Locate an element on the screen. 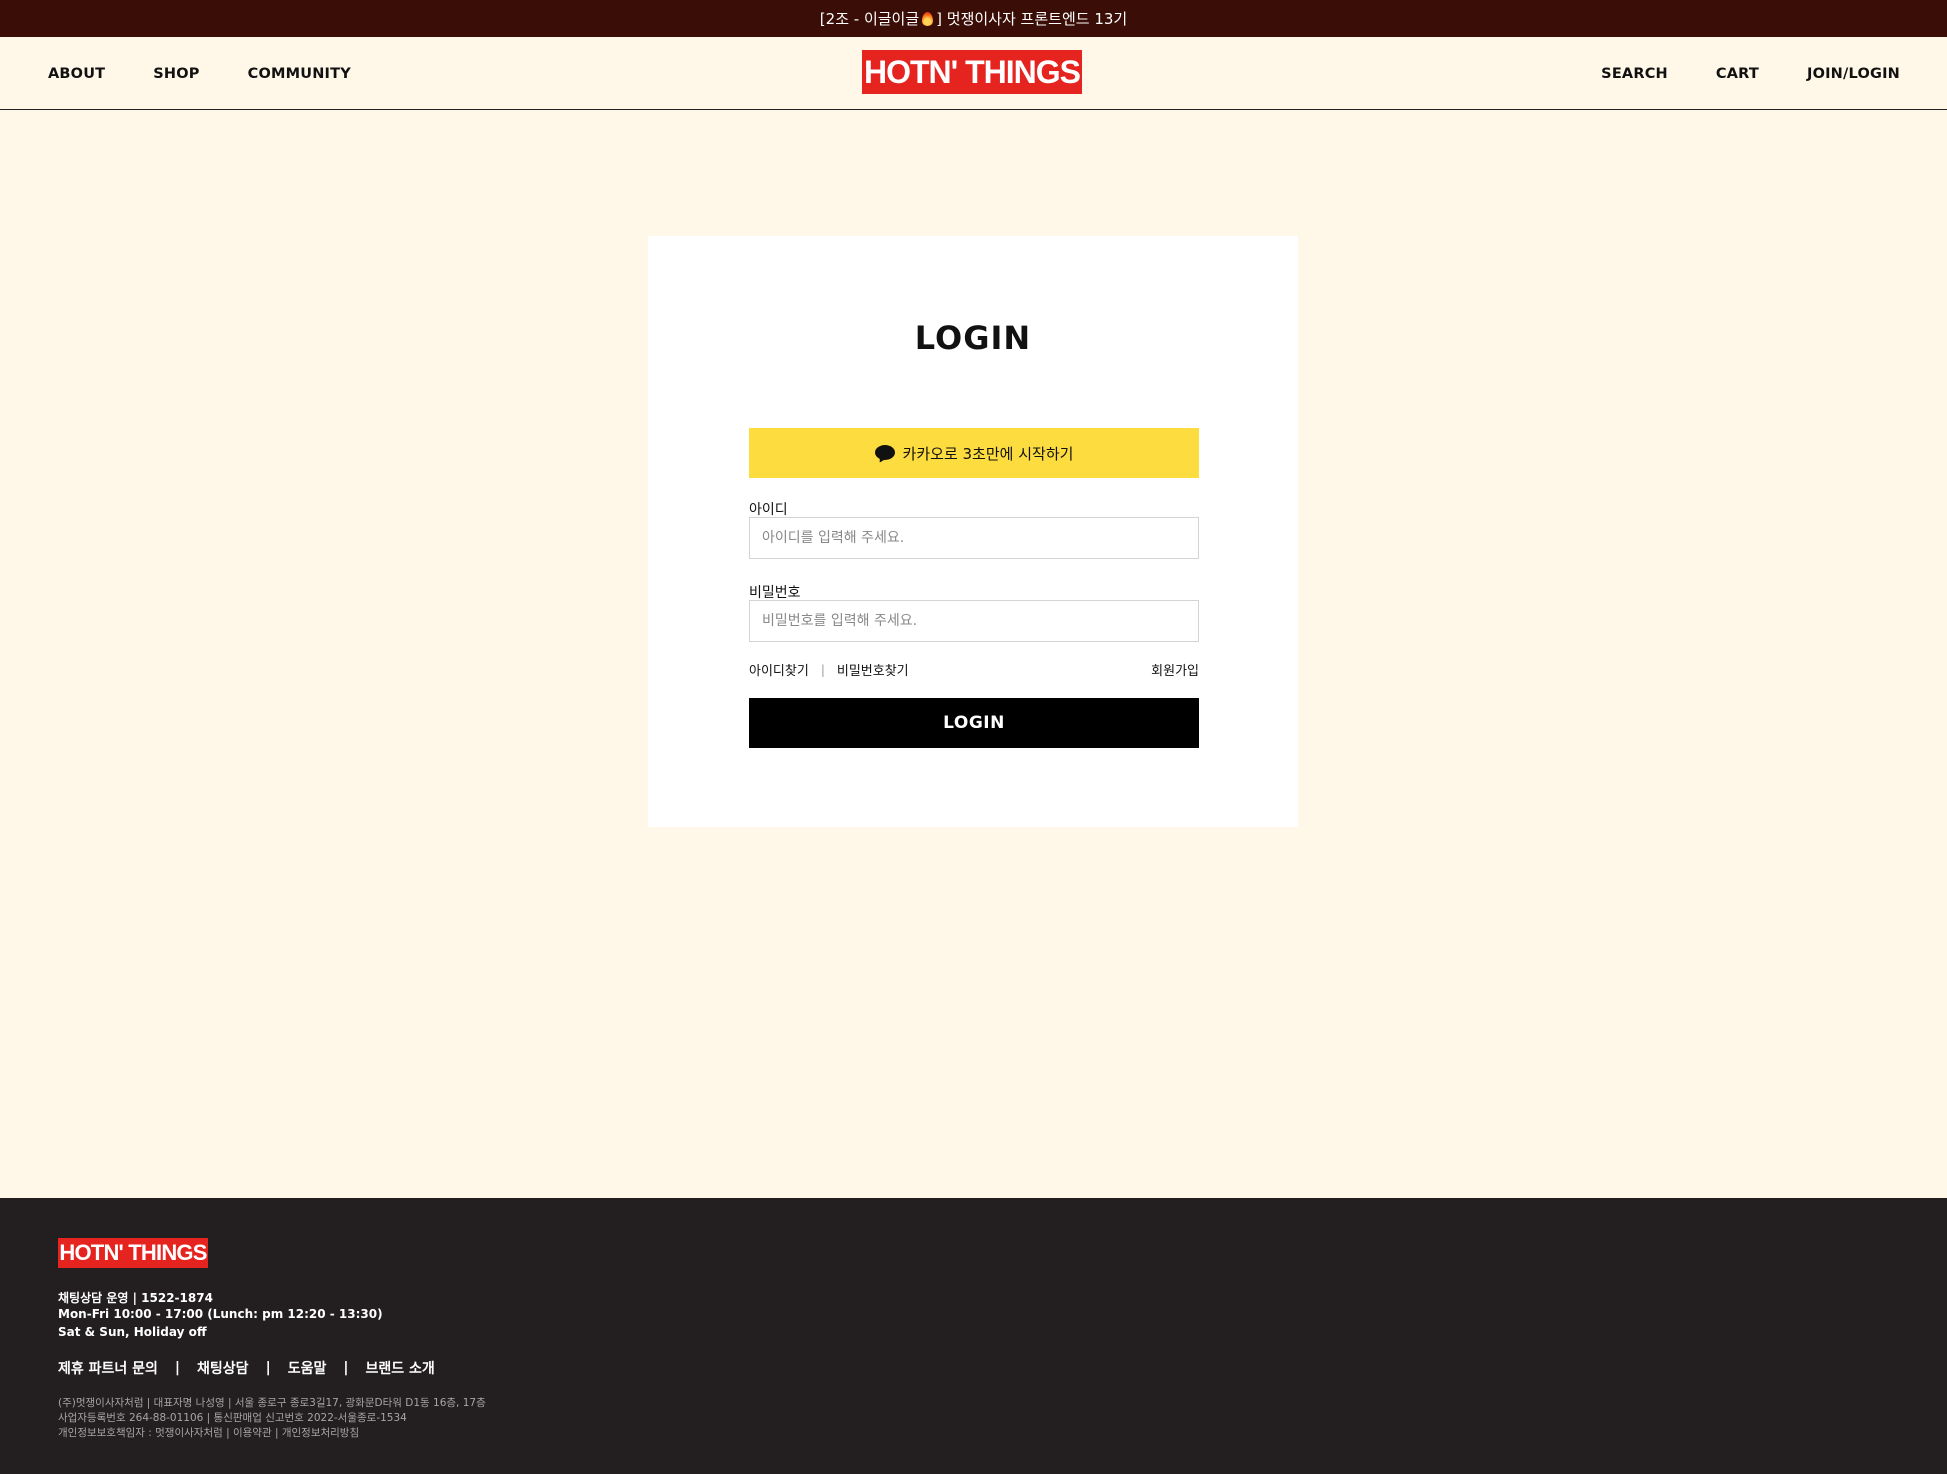  footer-link-partner: 제휴 파트너 문의 is located at coordinates (108, 1368).